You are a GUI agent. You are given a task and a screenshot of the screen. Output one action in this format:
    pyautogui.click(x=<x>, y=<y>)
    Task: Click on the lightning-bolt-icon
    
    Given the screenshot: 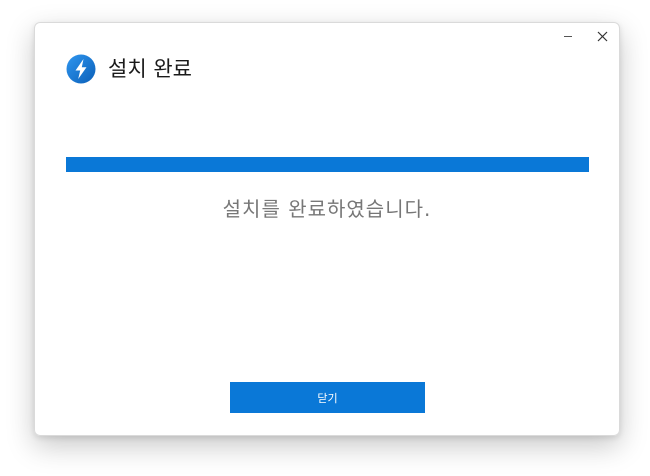 What is the action you would take?
    pyautogui.click(x=81, y=69)
    